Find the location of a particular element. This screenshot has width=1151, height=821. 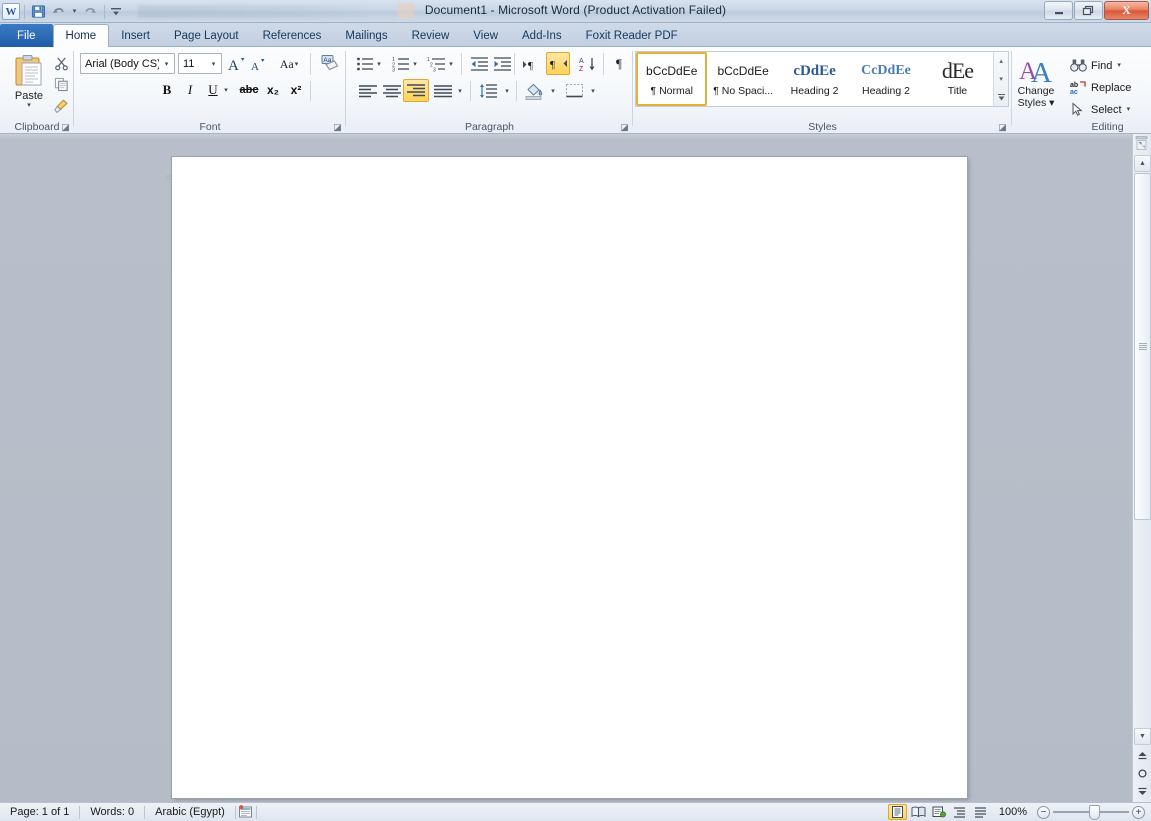

rtl-paragraph-icon: ¶ is located at coordinates (558, 65).